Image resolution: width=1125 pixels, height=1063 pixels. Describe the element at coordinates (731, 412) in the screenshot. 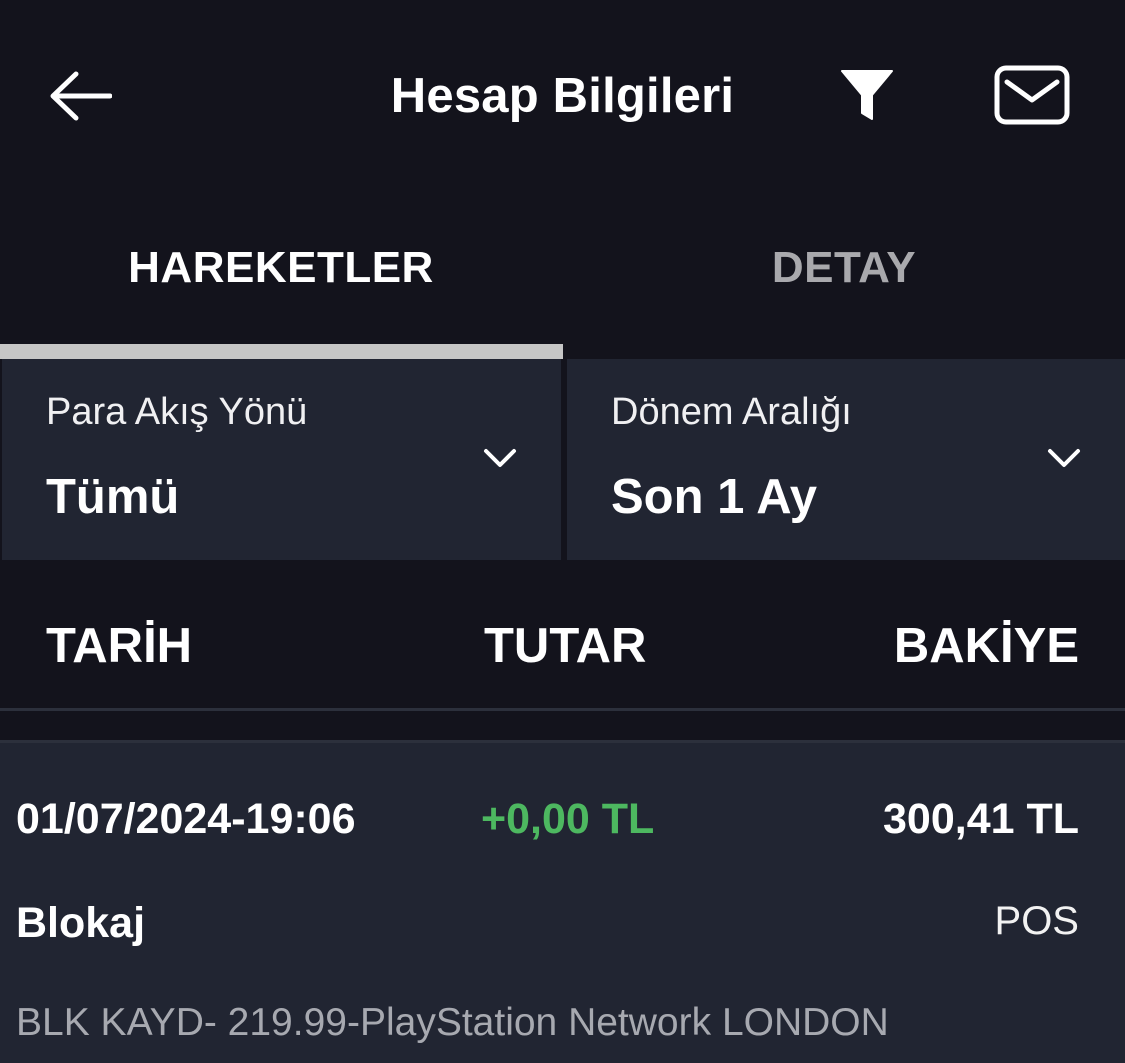

I see `period-dropdown-label: Dönem Aralığı` at that location.